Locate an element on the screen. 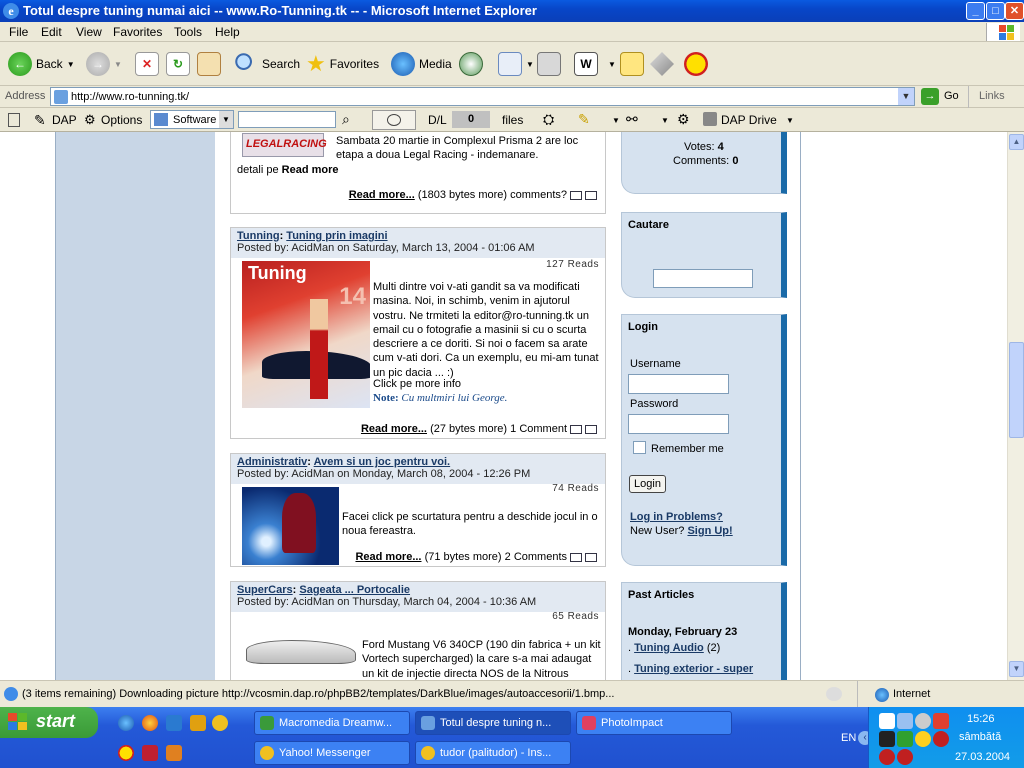 The image size is (1024, 768). search-icon: ⌕ is located at coordinates (346, 119).